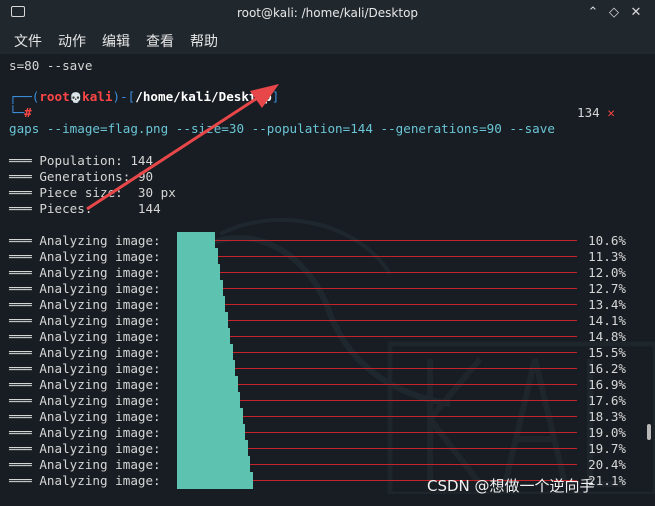 The width and height of the screenshot is (655, 506). Describe the element at coordinates (593, 13) in the screenshot. I see `minimize-icon: ⌃` at that location.